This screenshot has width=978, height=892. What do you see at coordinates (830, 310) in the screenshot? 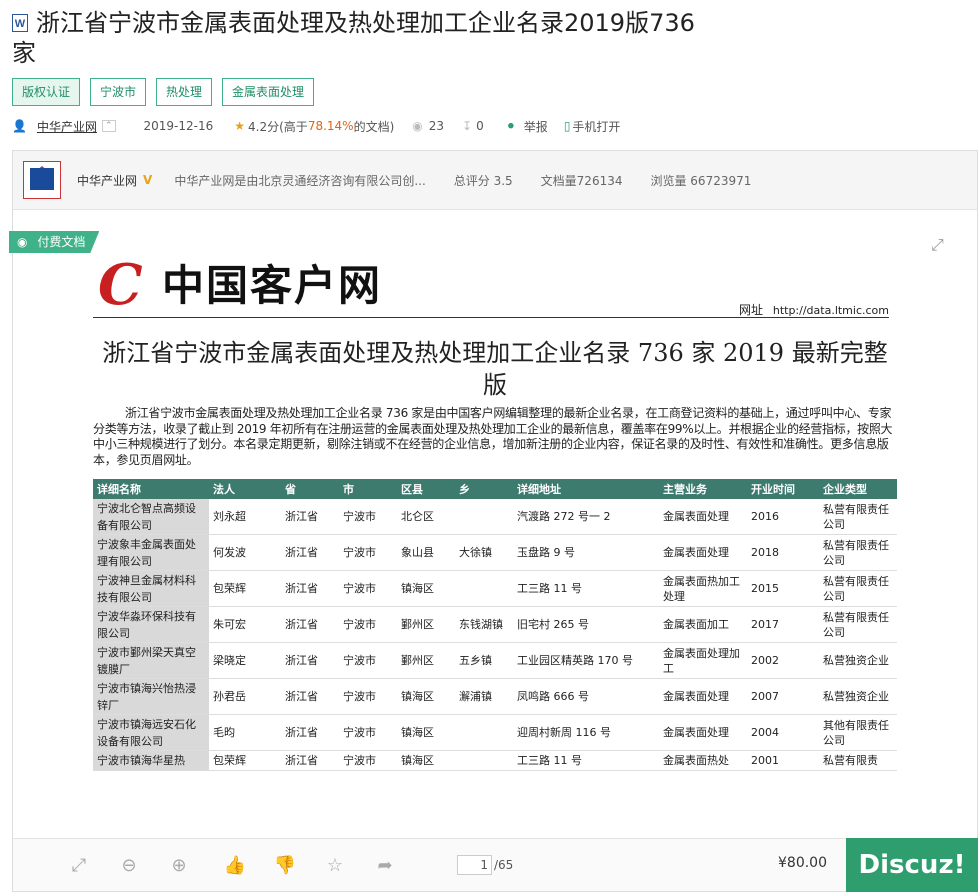
I see `website-url: http://data.ltmic.com` at bounding box center [830, 310].